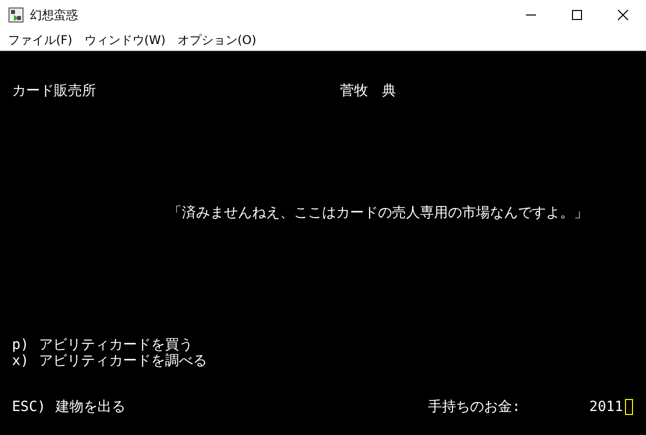 This screenshot has height=435, width=646. Describe the element at coordinates (16, 15) in the screenshot. I see `app-icon` at that location.